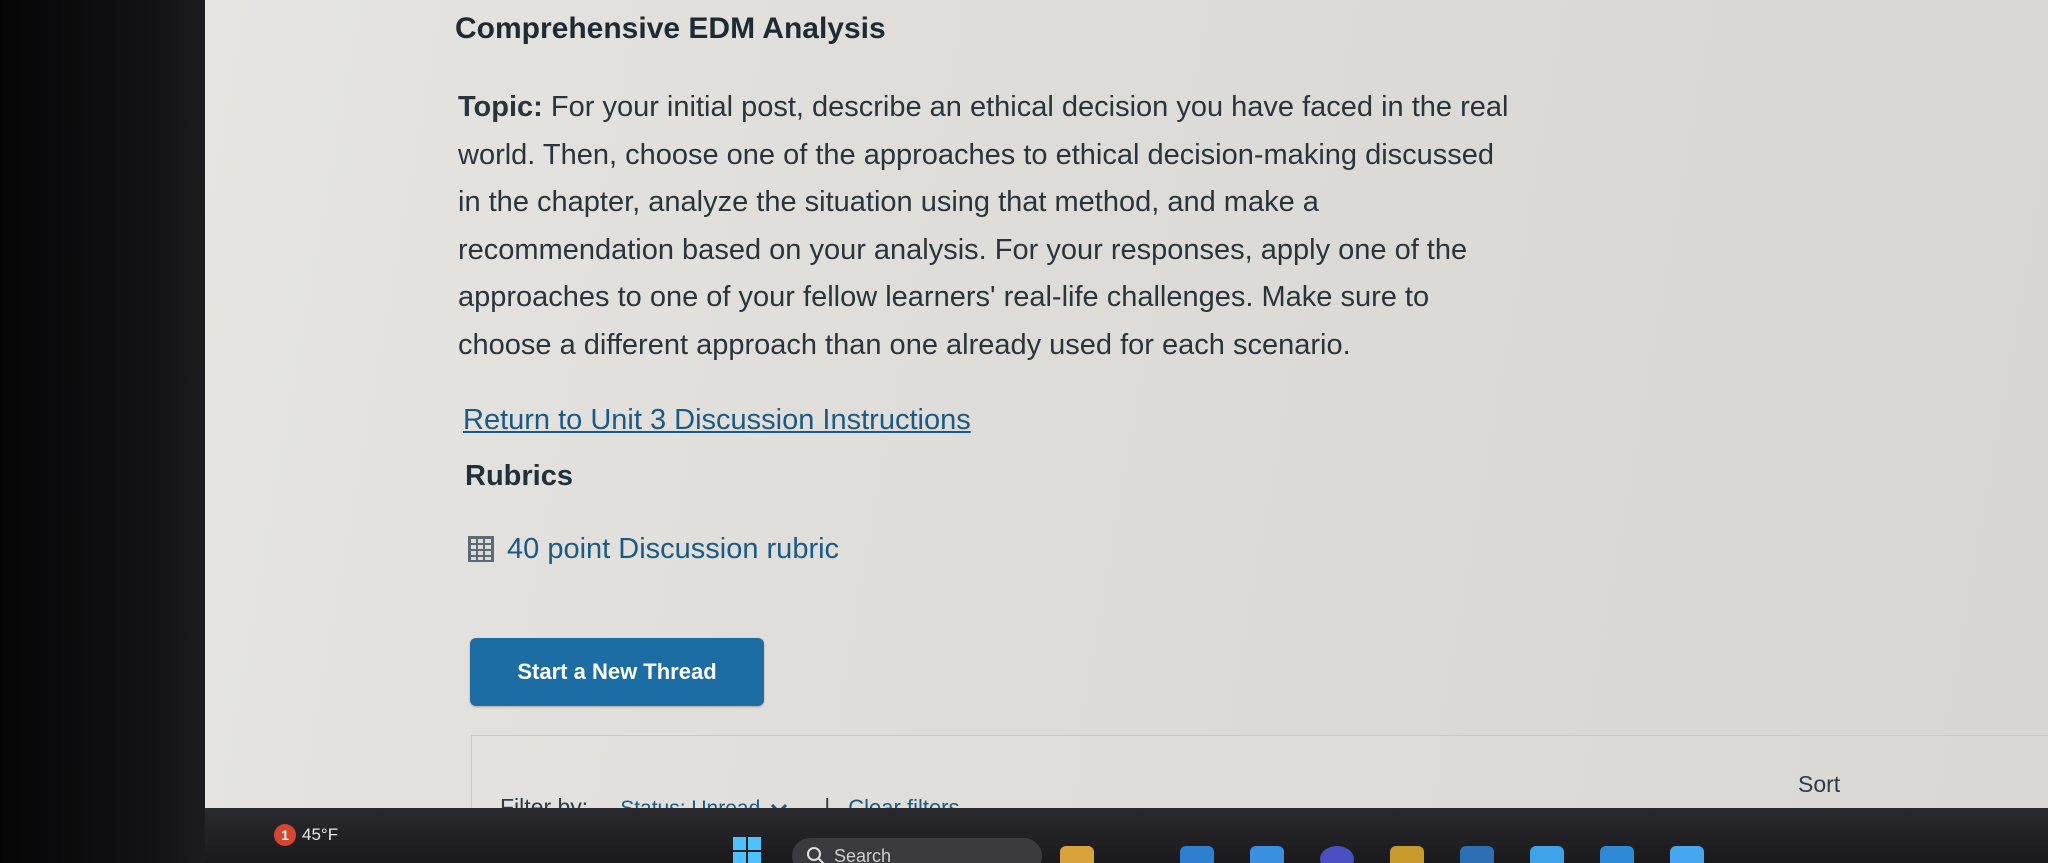 The image size is (2048, 863). What do you see at coordinates (747, 849) in the screenshot?
I see `windows-start-icon` at bounding box center [747, 849].